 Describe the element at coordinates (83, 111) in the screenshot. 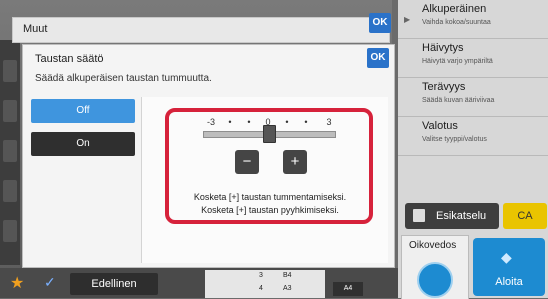

I see `off-option-button: Off` at that location.